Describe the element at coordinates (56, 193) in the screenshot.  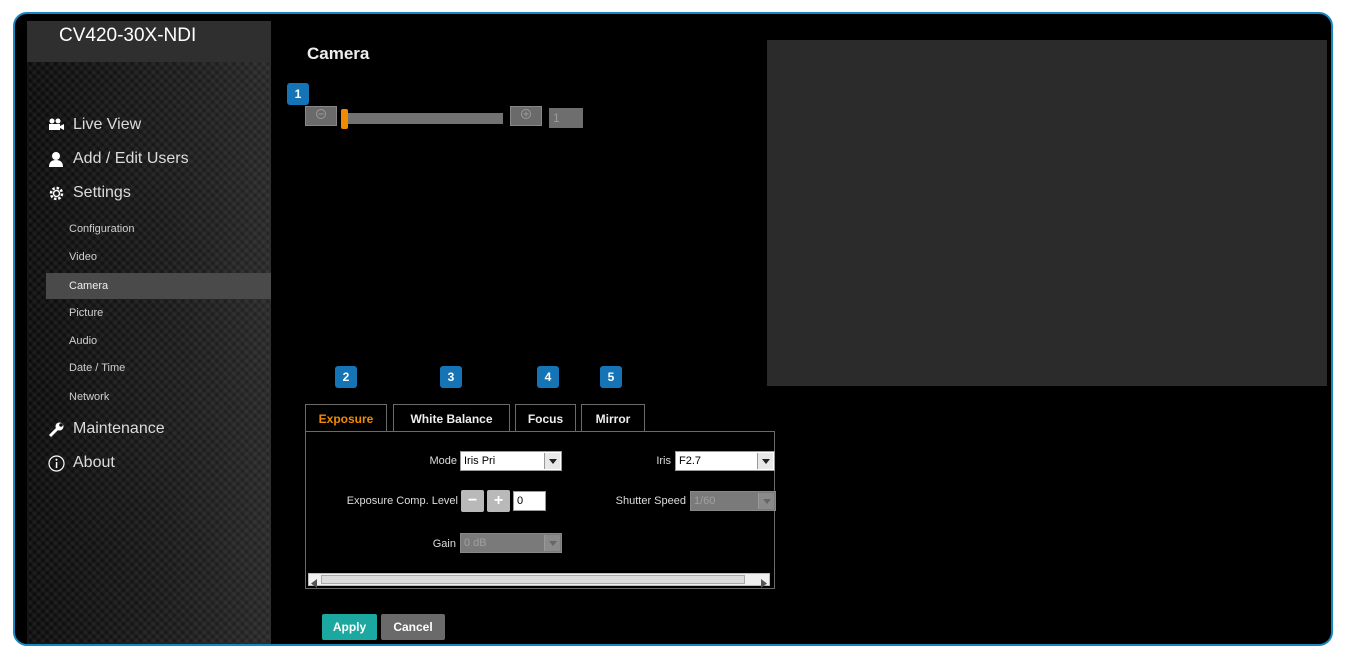
I see `gear-icon` at that location.